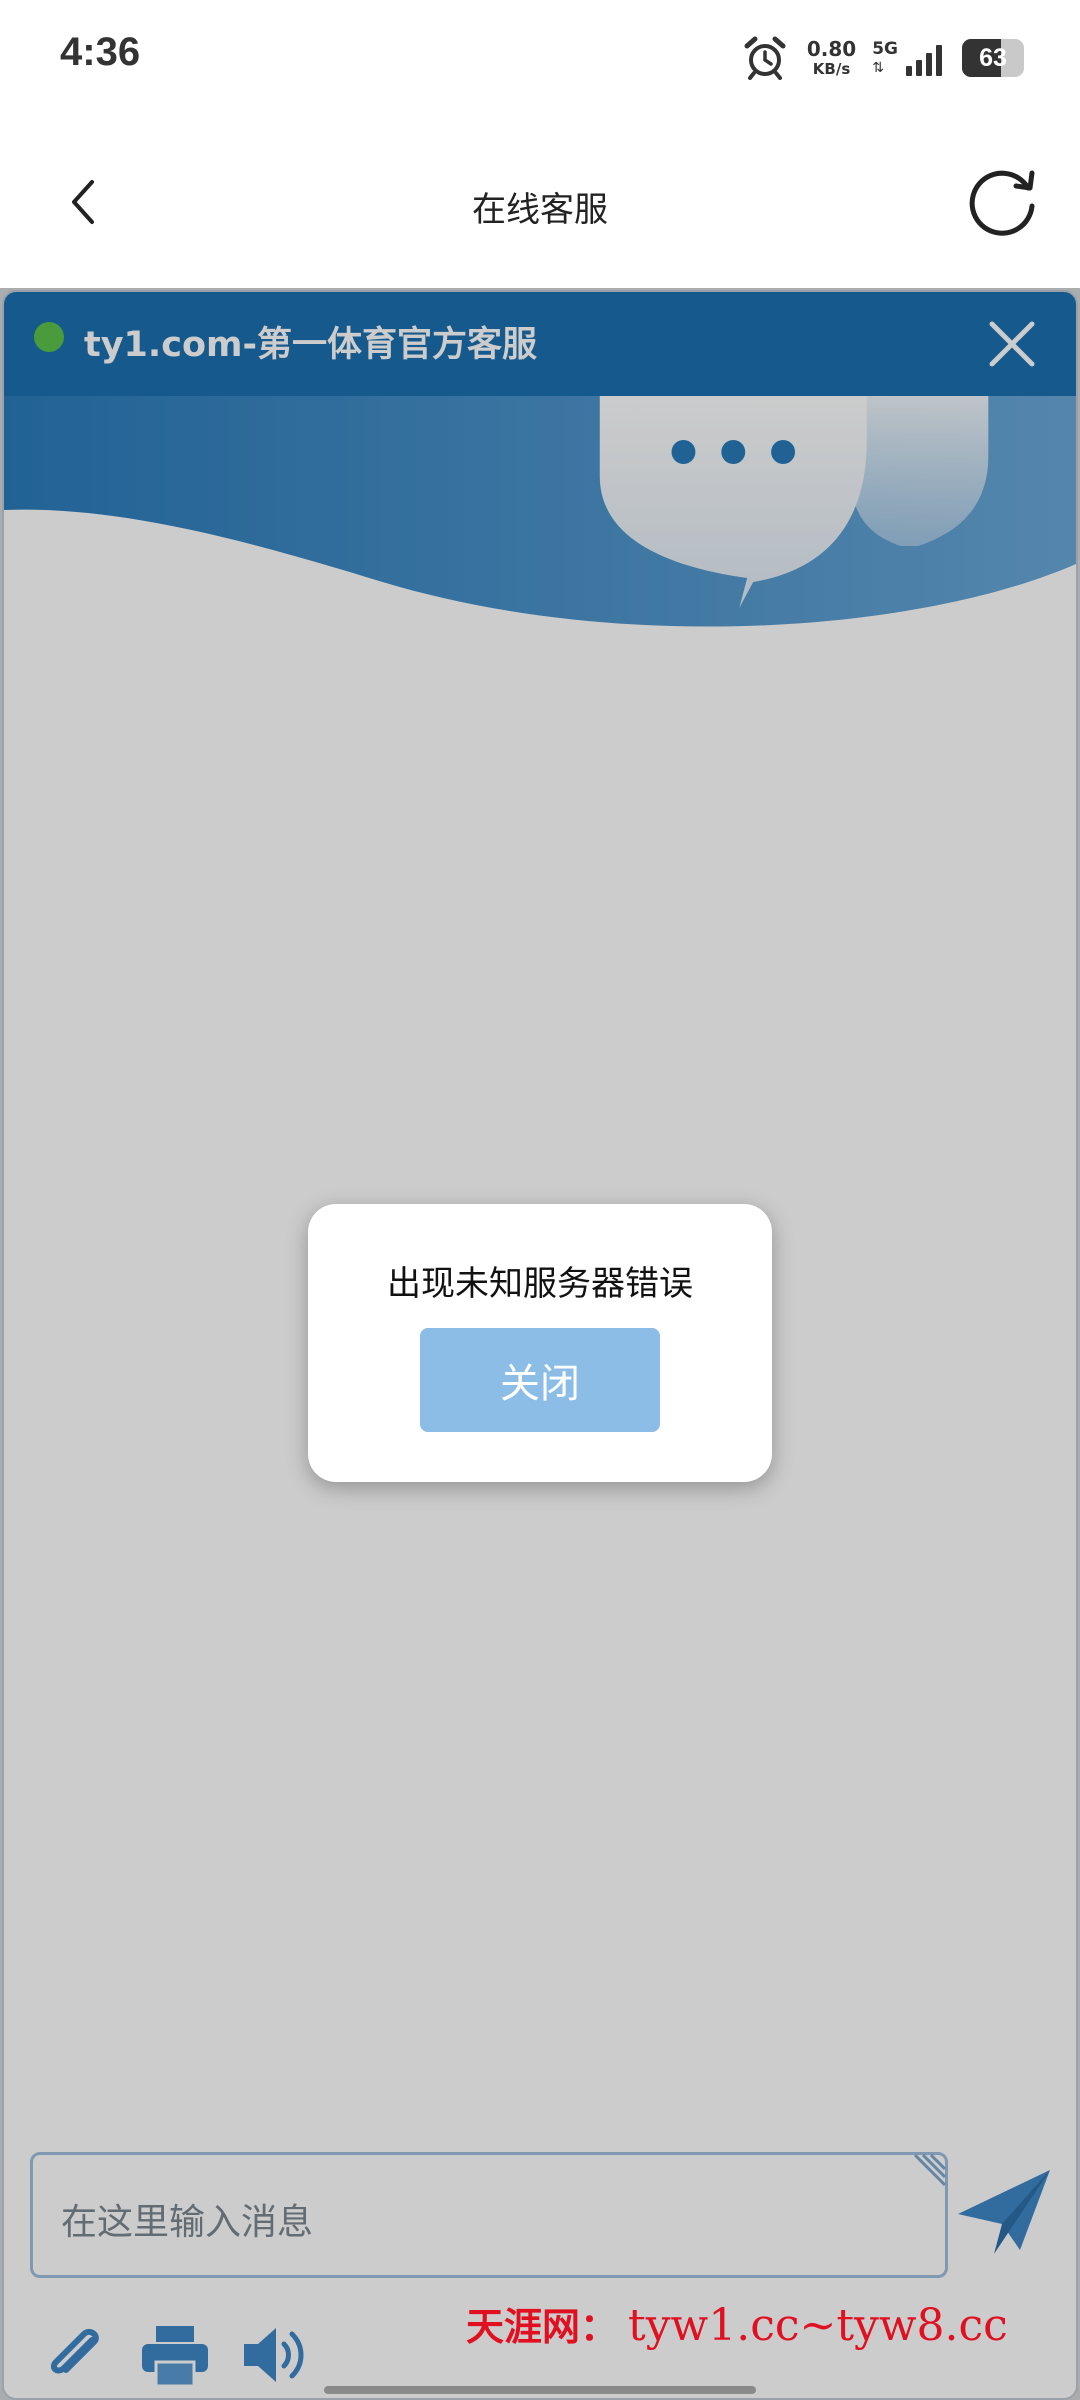 Image resolution: width=1080 pixels, height=2400 pixels. What do you see at coordinates (540, 210) in the screenshot?
I see `page-title: 在线客服` at bounding box center [540, 210].